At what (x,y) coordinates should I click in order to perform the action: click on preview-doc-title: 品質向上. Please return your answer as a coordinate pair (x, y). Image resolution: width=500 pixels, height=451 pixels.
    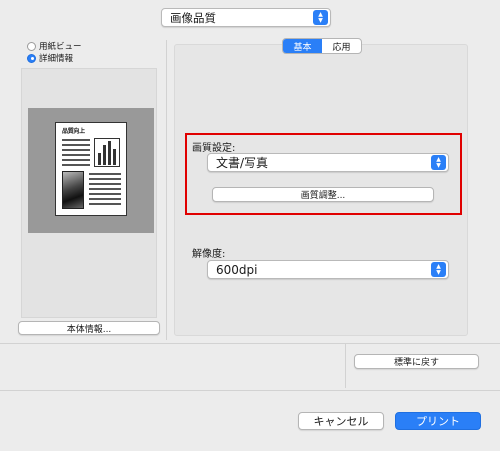
    Looking at the image, I should click on (73, 131).